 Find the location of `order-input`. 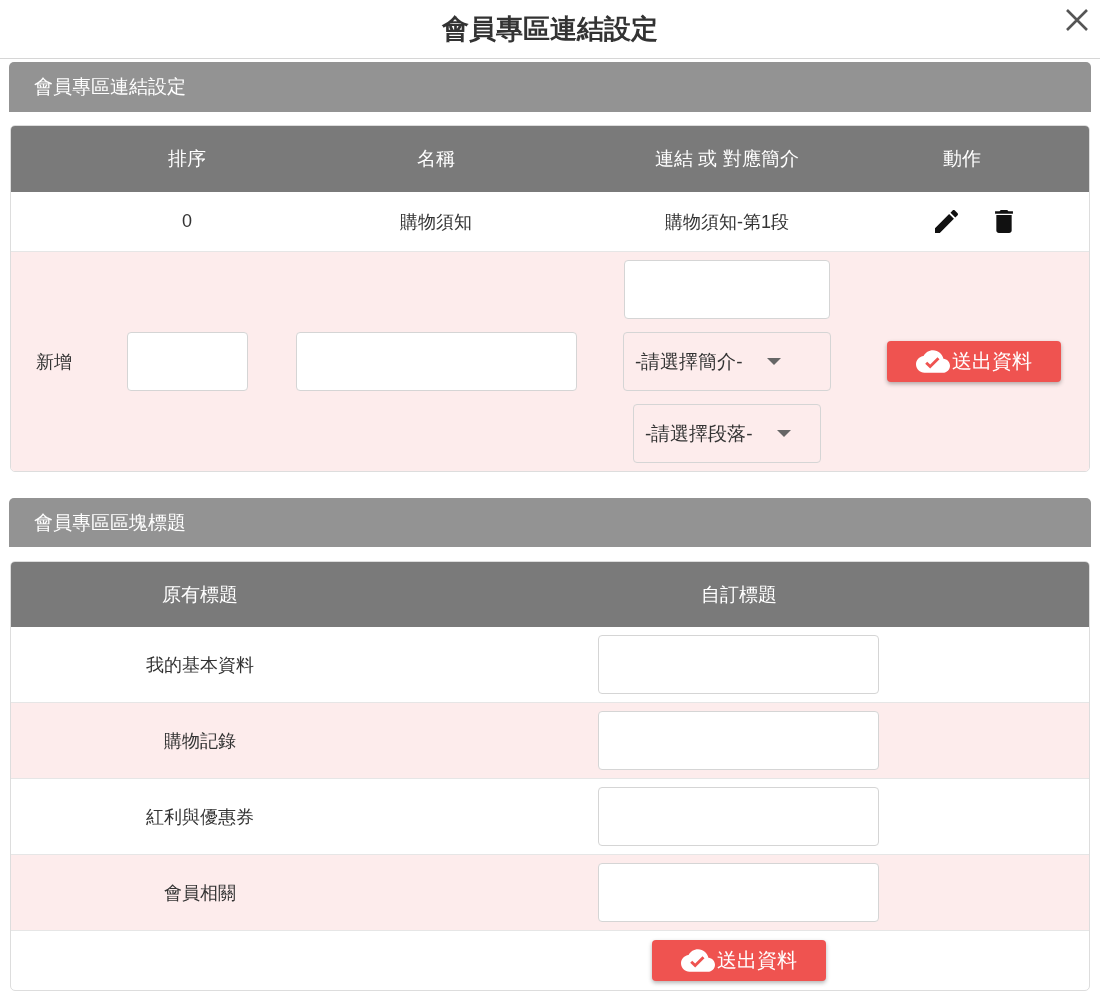

order-input is located at coordinates (187, 361).